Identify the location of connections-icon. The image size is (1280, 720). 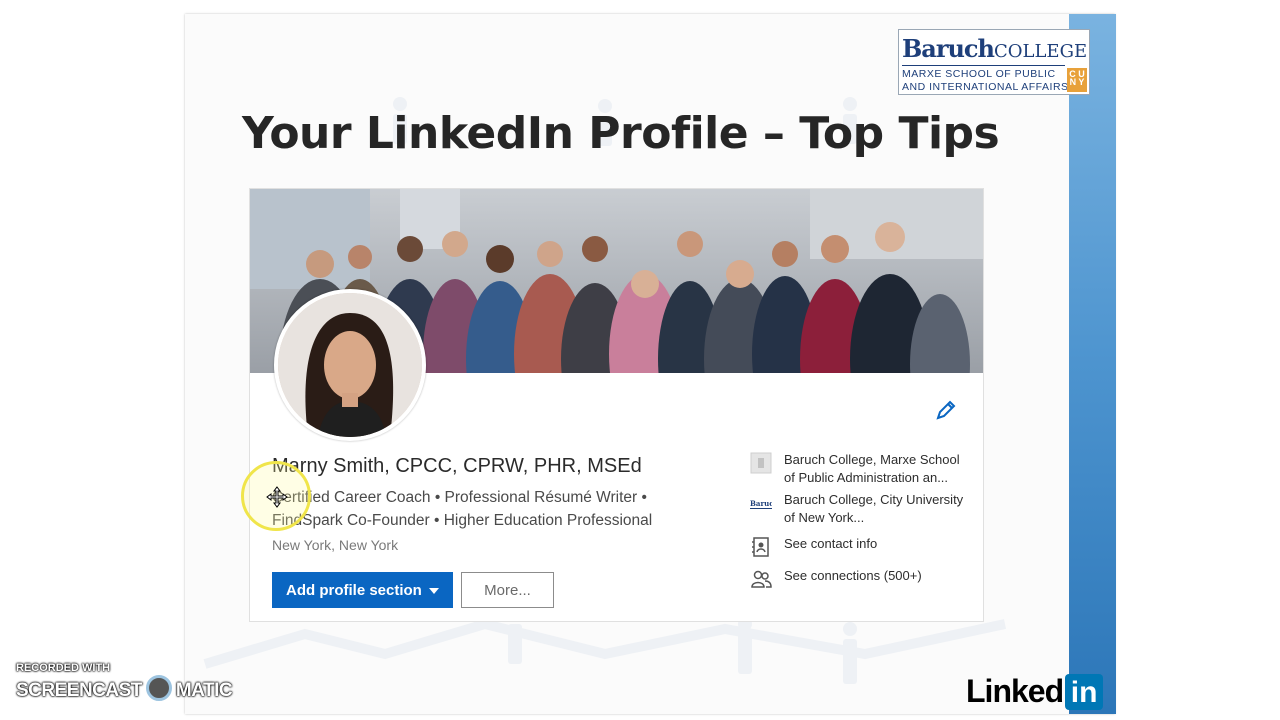
(761, 579).